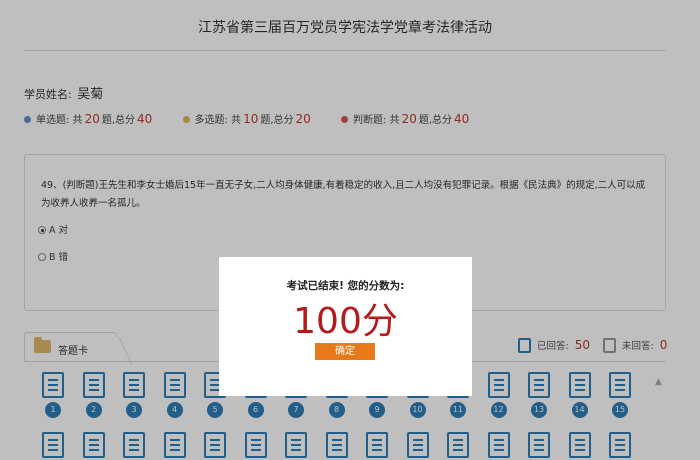 The width and height of the screenshot is (700, 460). What do you see at coordinates (345, 286) in the screenshot?
I see `dialog-message: 考试已结束! 您的分数为:` at bounding box center [345, 286].